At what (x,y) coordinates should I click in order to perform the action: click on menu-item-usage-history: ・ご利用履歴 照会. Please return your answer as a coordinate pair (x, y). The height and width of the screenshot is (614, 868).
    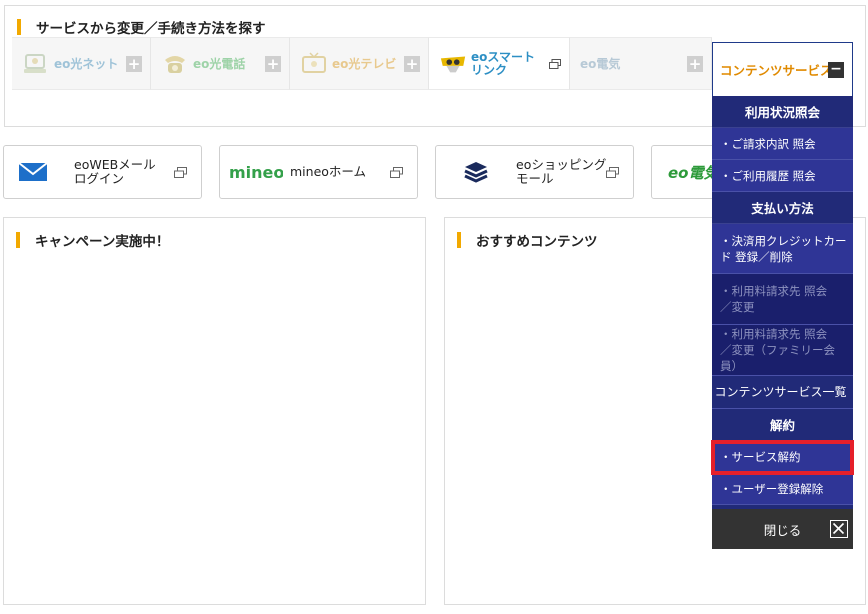
    Looking at the image, I should click on (782, 176).